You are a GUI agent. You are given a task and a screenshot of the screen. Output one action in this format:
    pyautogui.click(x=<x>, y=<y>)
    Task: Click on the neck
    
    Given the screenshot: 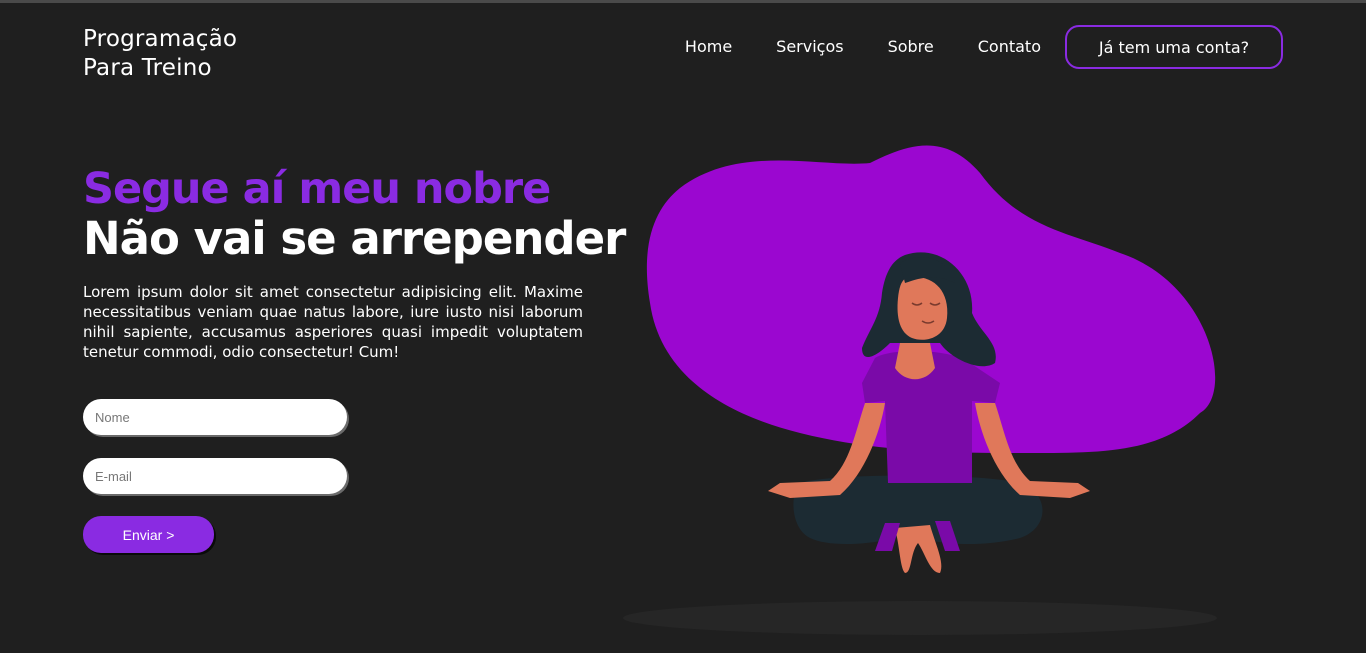 What is the action you would take?
    pyautogui.click(x=915, y=361)
    